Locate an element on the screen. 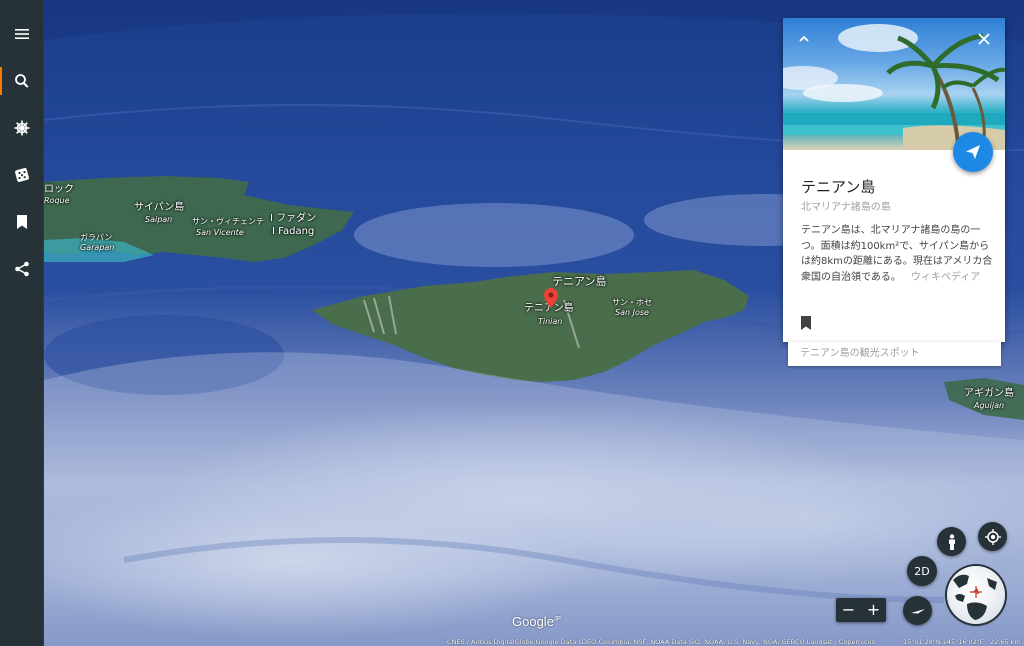  card-title: テニアン島 is located at coordinates (838, 187).